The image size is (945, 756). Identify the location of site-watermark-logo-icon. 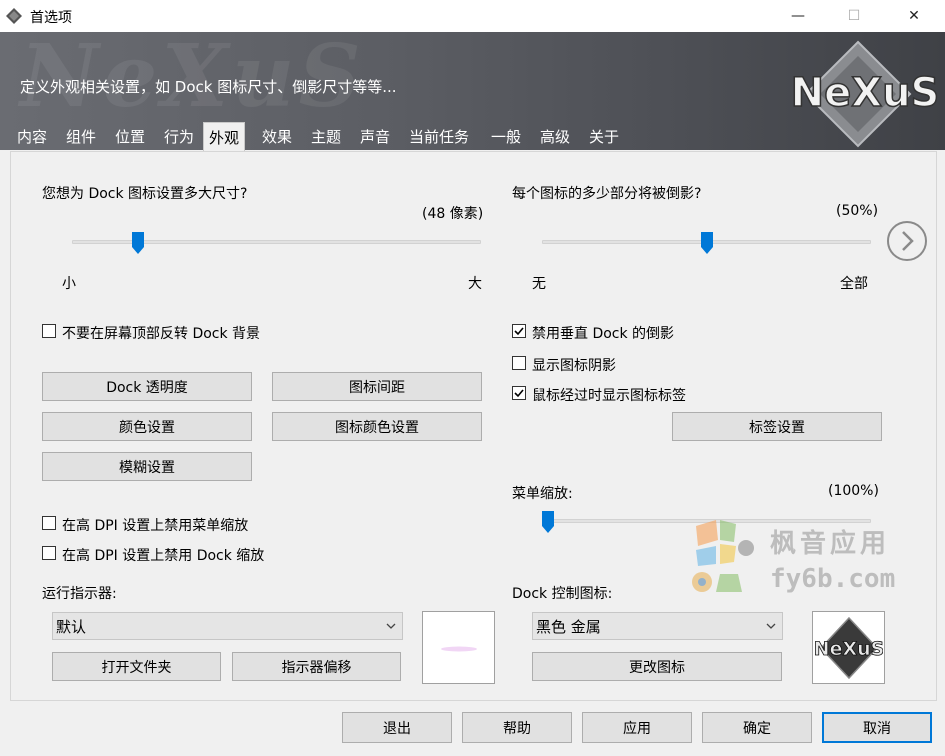
(723, 556).